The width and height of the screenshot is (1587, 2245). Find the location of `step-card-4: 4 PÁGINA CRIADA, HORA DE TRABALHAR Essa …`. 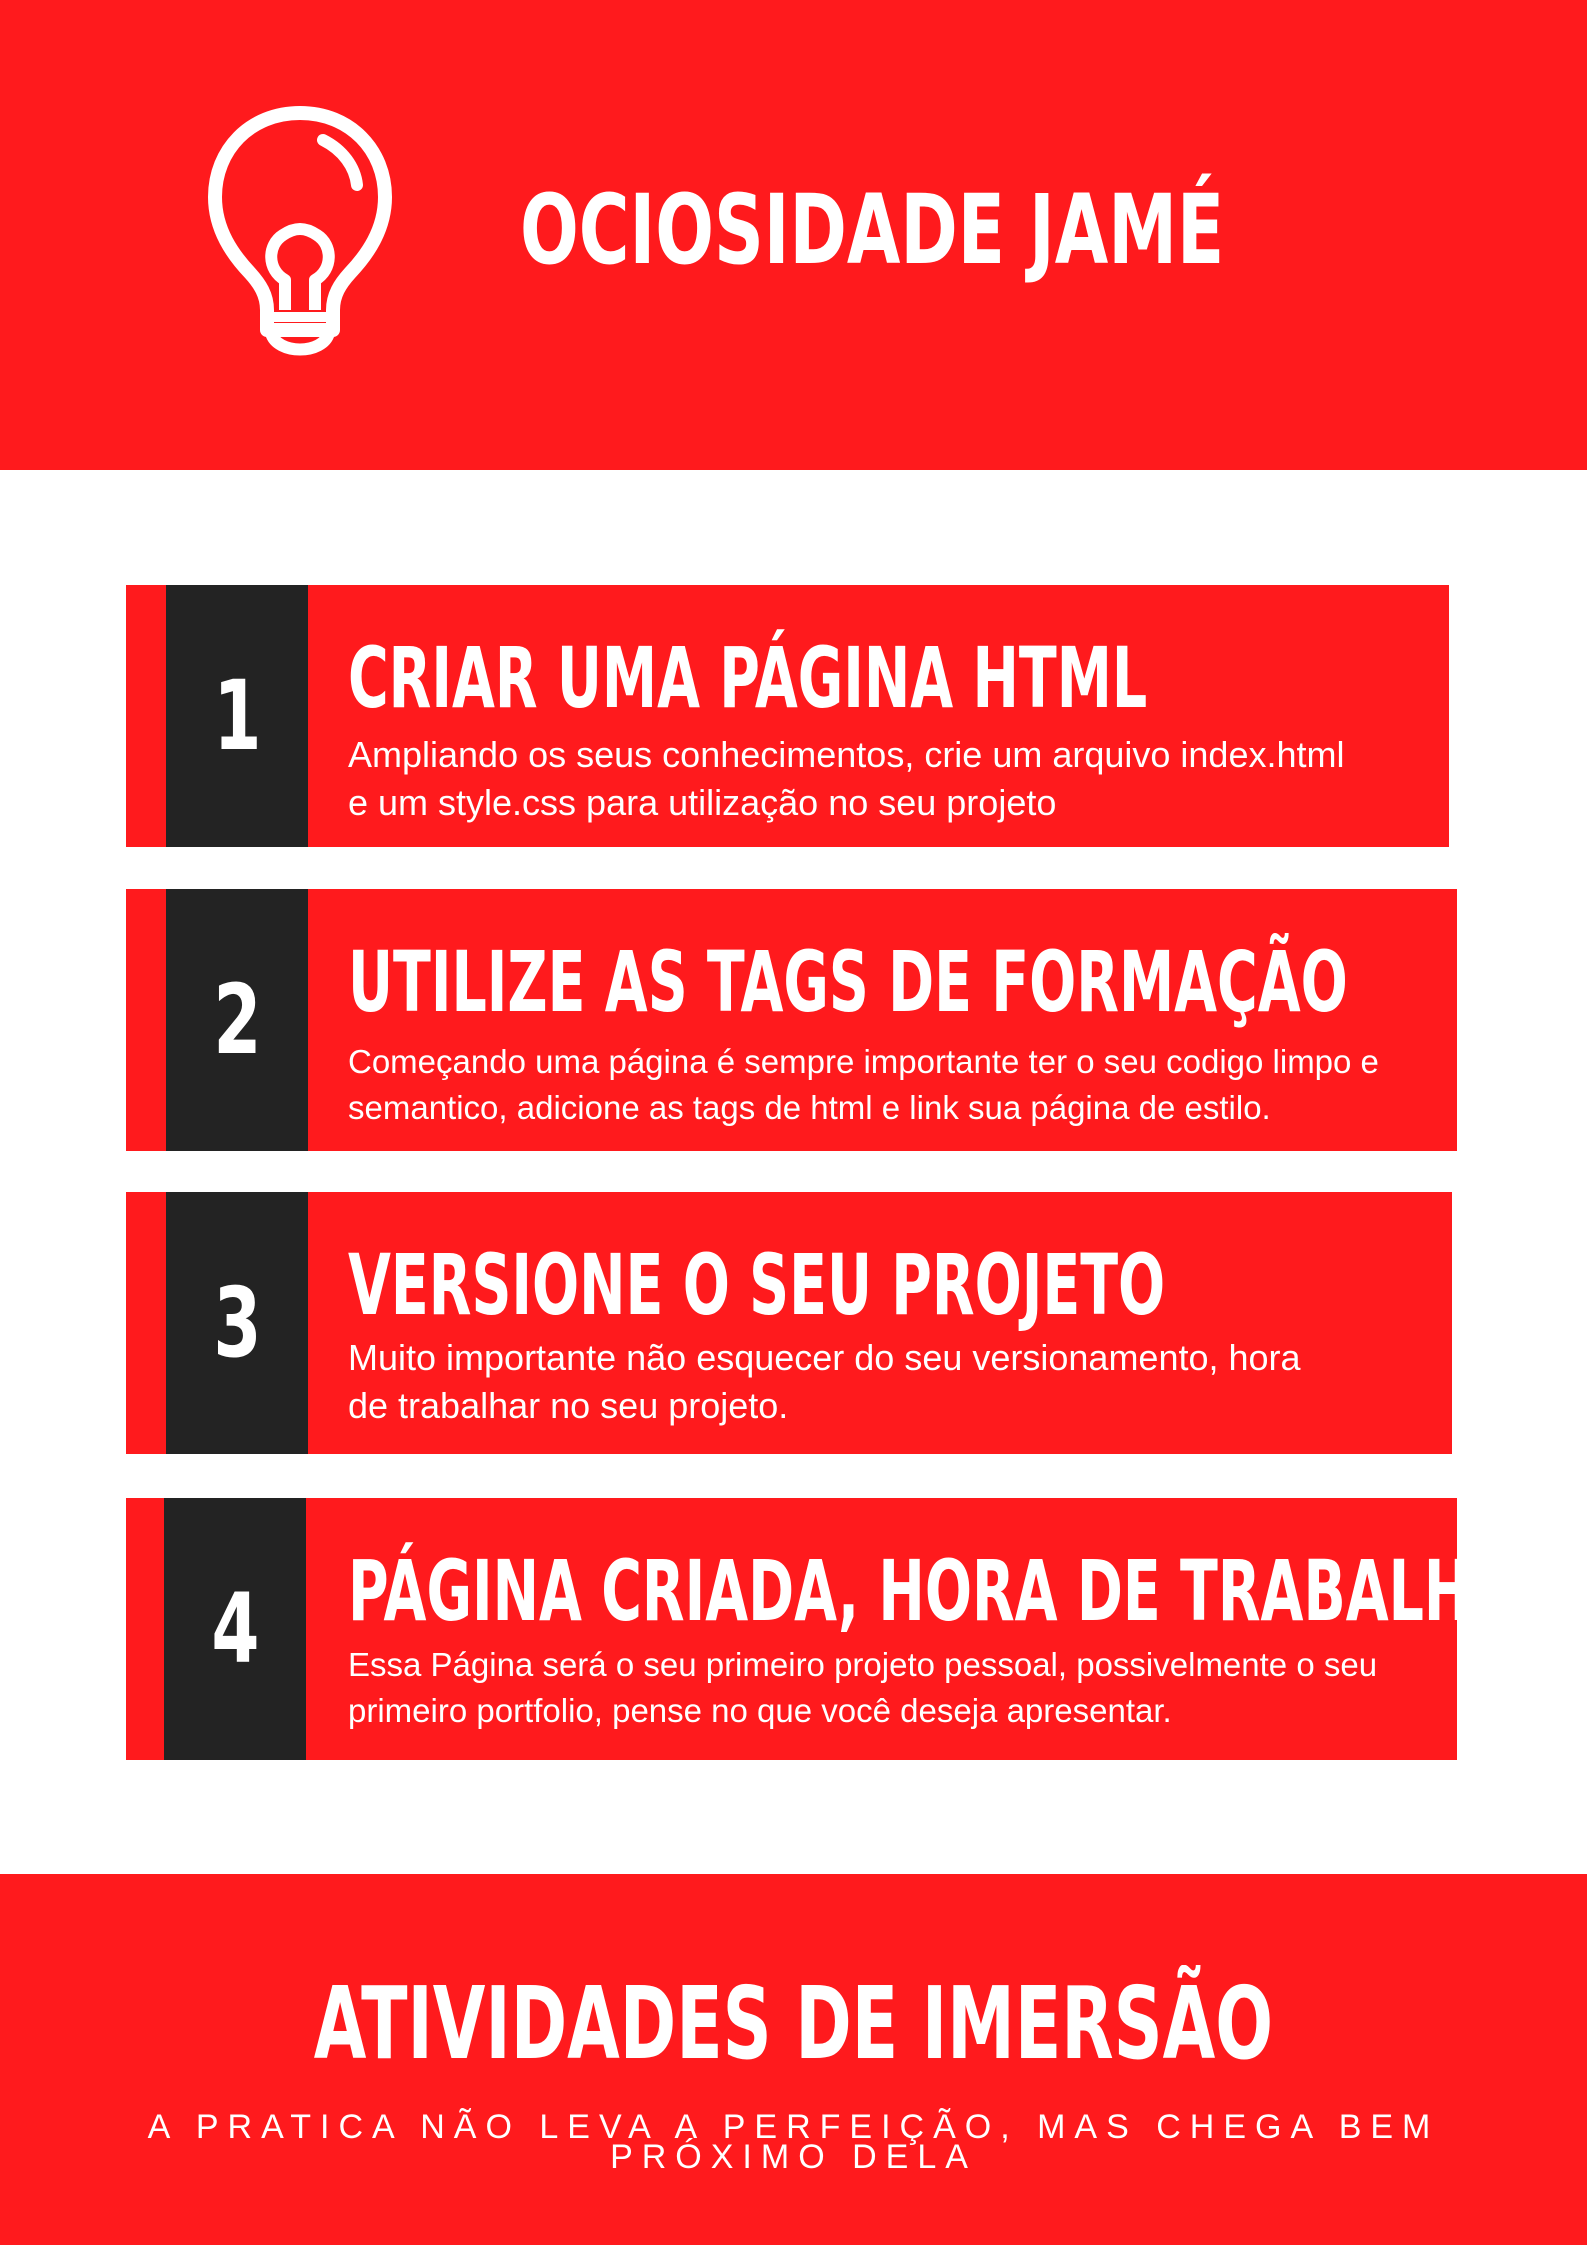

step-card-4: 4 PÁGINA CRIADA, HORA DE TRABALHAR Essa … is located at coordinates (841, 1629).